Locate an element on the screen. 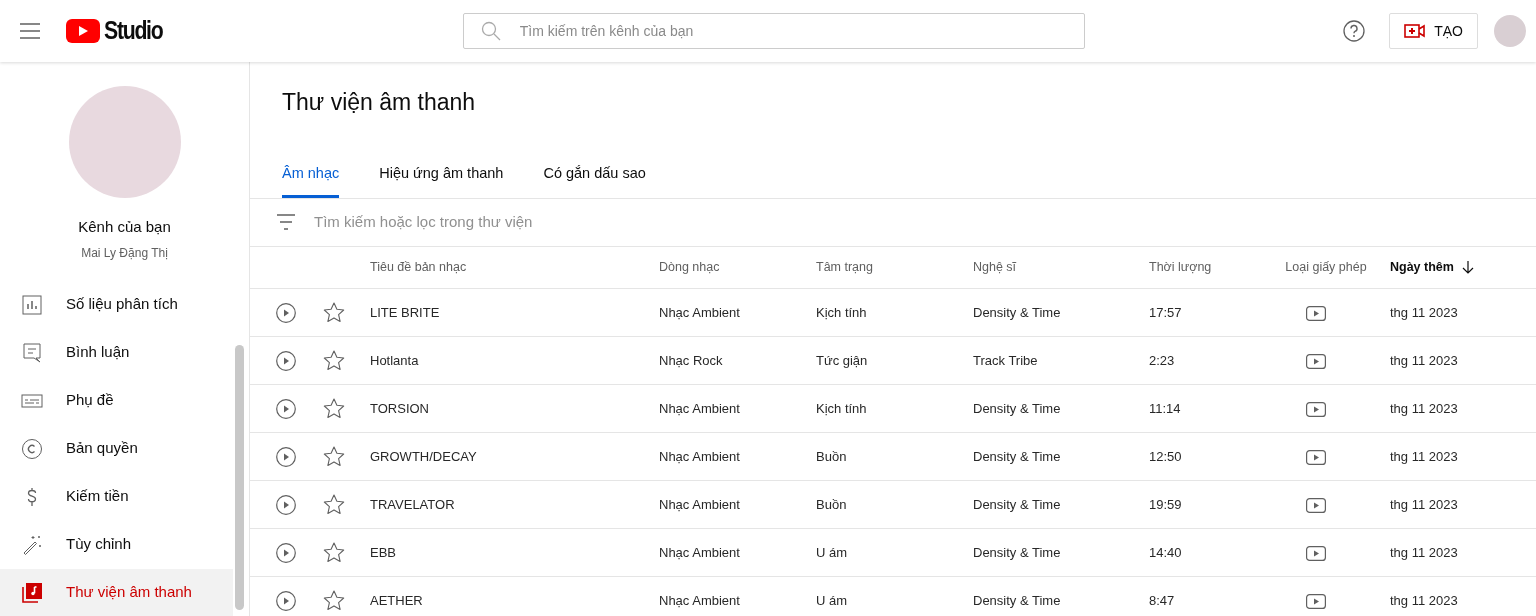 The image size is (1536, 616). table-cell: Hotlanta is located at coordinates (394, 360).